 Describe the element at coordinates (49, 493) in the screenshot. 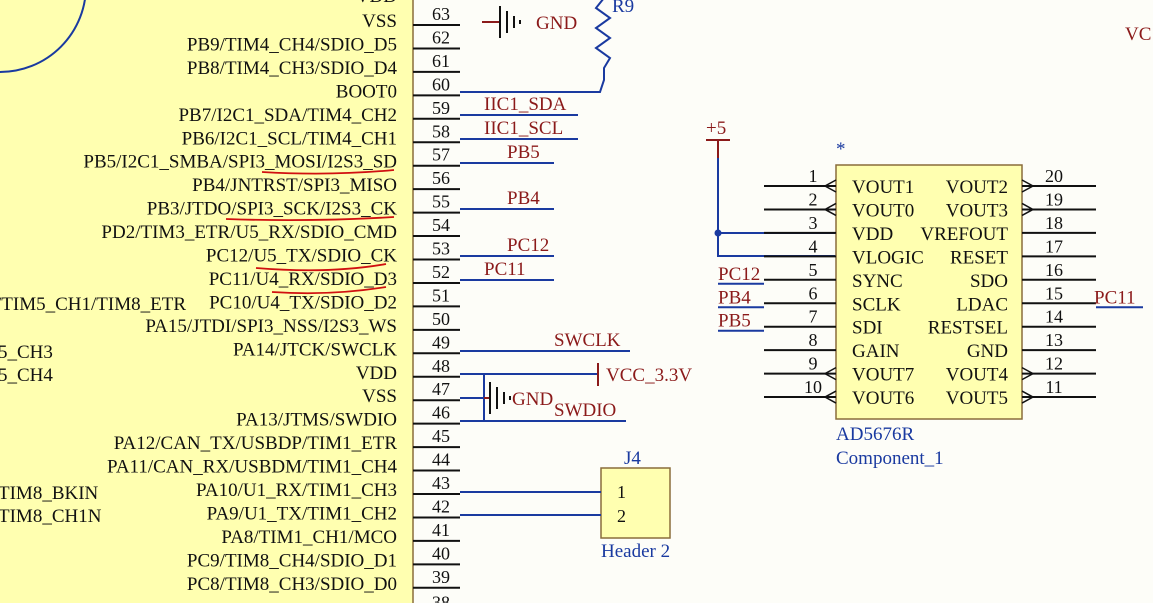

I see `mcu-left-fragment: TIM8_BKIN` at that location.